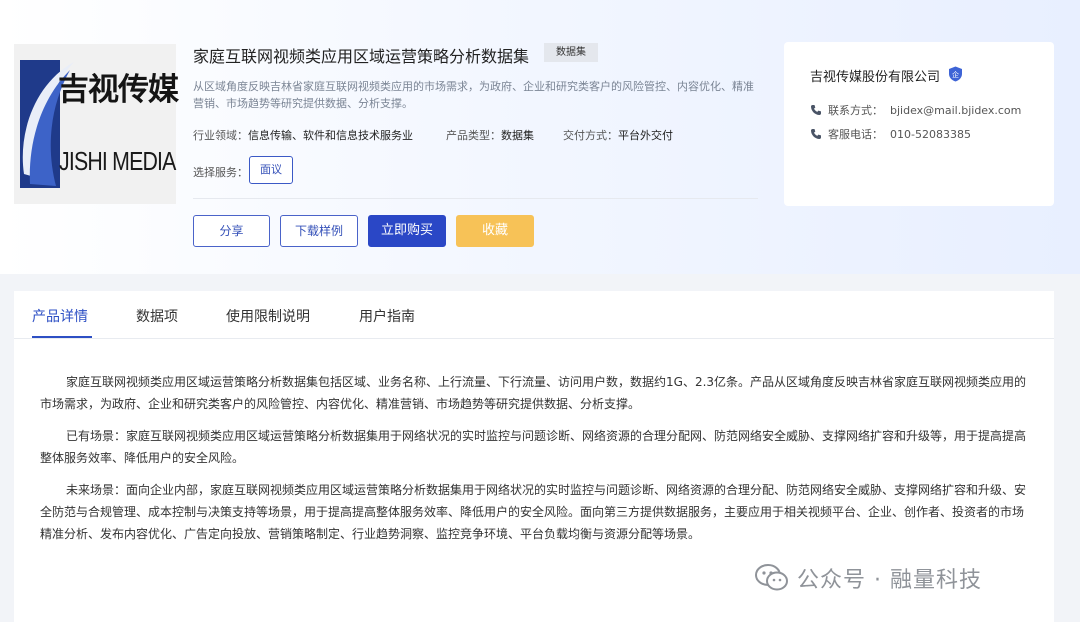  I want to click on contact-label: 联系方式：, so click(859, 110).